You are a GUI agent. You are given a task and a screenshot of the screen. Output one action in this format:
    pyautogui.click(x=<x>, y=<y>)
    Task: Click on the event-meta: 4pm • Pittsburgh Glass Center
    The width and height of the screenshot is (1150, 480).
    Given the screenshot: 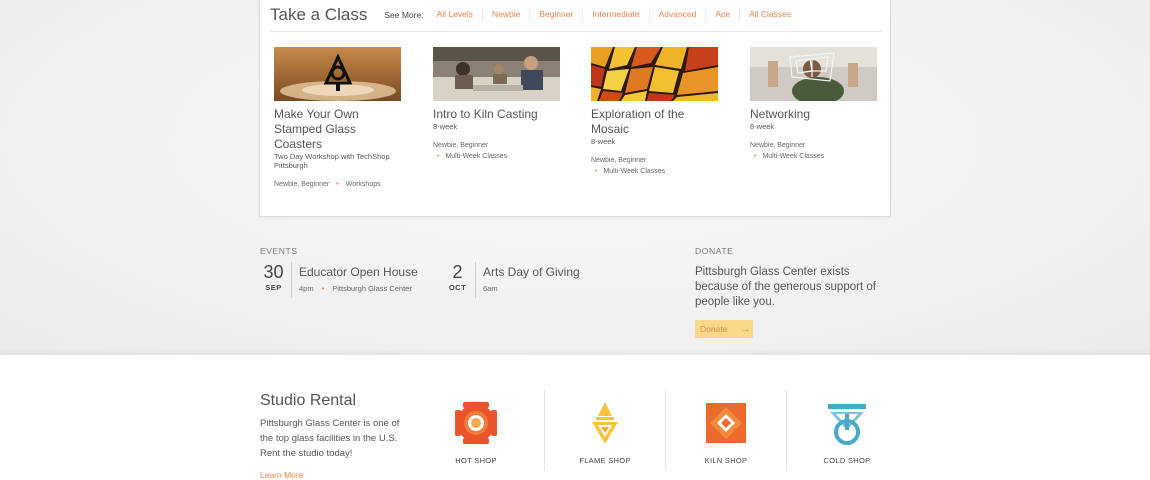 What is the action you would take?
    pyautogui.click(x=358, y=288)
    